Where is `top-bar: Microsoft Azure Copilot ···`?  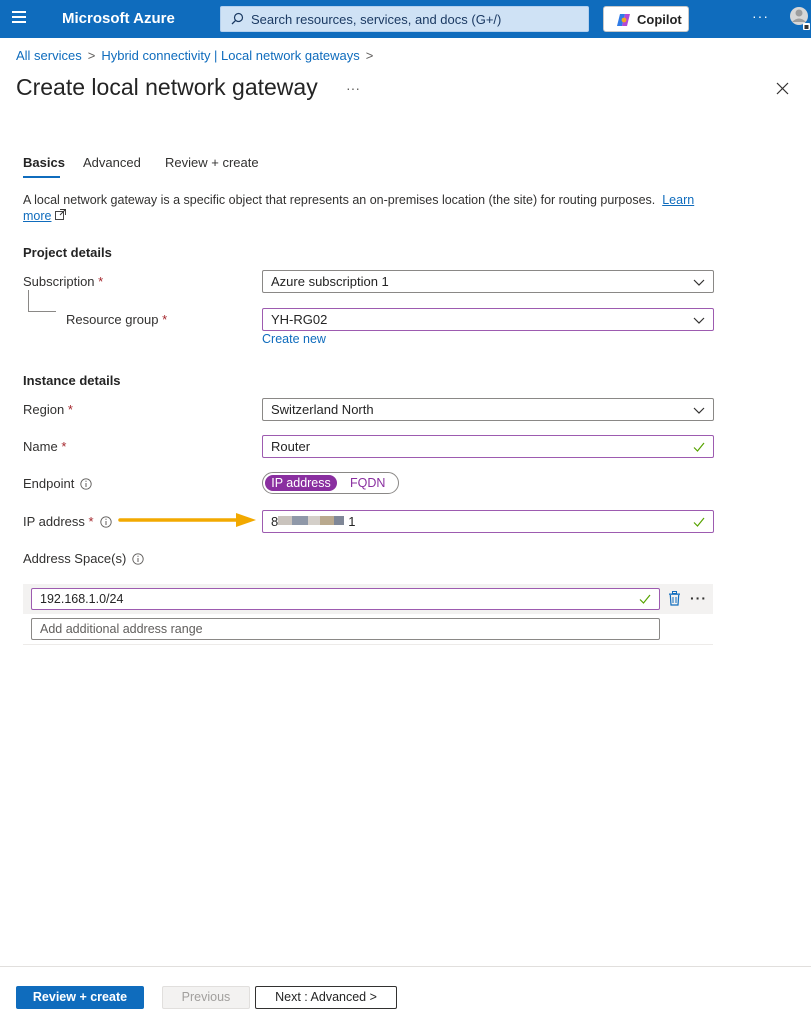 top-bar: Microsoft Azure Copilot ··· is located at coordinates (405, 19).